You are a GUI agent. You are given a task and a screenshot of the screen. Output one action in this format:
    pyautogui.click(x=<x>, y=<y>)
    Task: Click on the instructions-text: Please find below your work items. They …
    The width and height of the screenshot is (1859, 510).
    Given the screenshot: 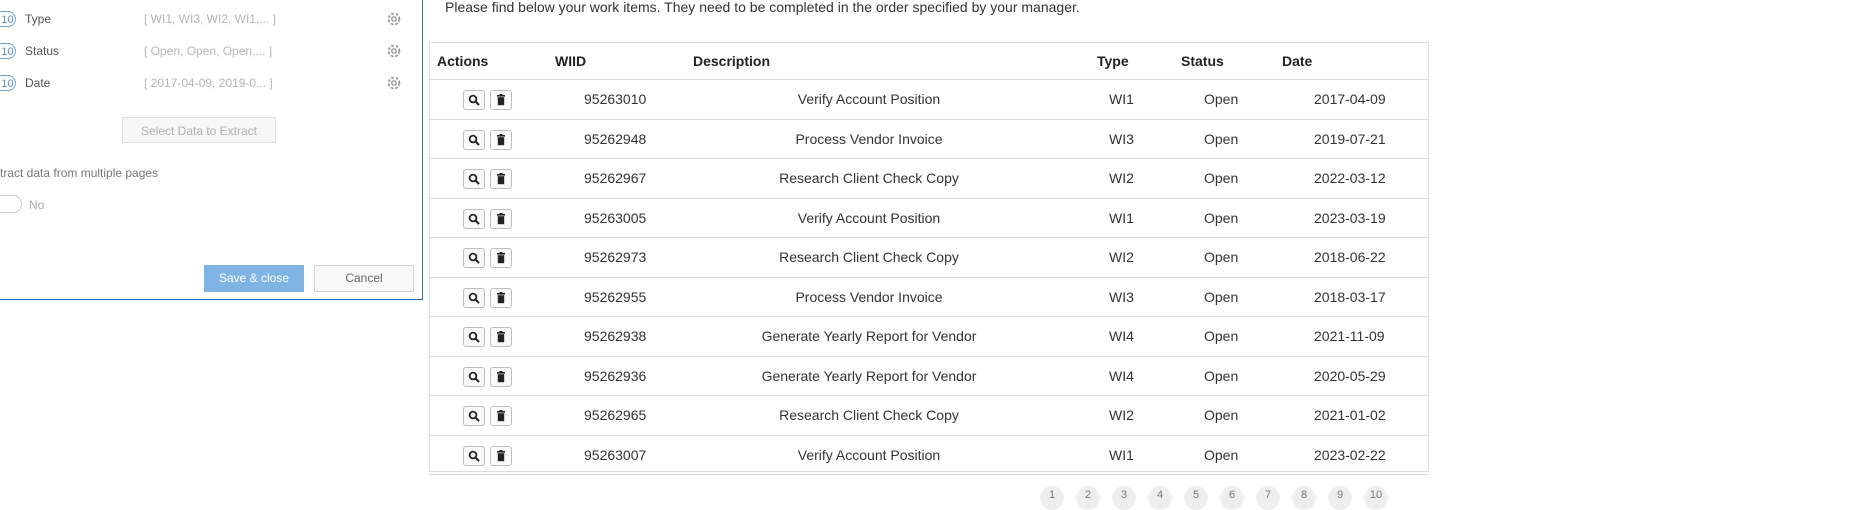 What is the action you would take?
    pyautogui.click(x=762, y=7)
    